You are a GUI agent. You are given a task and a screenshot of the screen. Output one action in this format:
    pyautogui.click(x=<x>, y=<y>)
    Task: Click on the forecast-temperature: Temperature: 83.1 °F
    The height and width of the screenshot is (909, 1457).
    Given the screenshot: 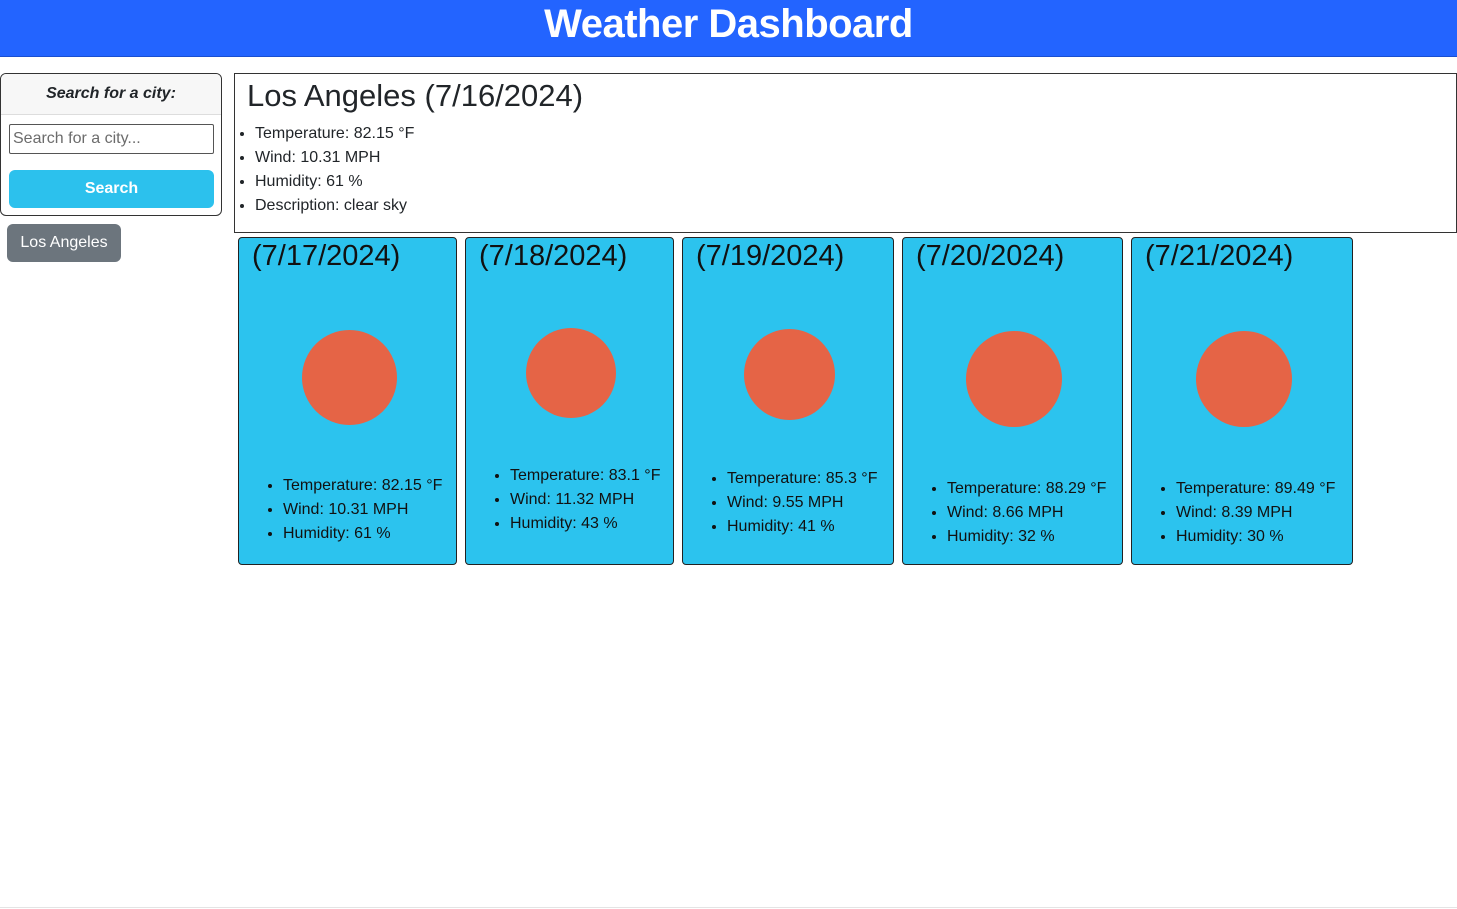 What is the action you would take?
    pyautogui.click(x=585, y=476)
    